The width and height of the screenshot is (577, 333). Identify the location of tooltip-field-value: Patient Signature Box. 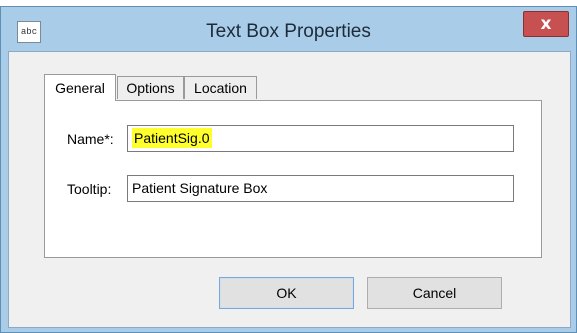
(200, 188).